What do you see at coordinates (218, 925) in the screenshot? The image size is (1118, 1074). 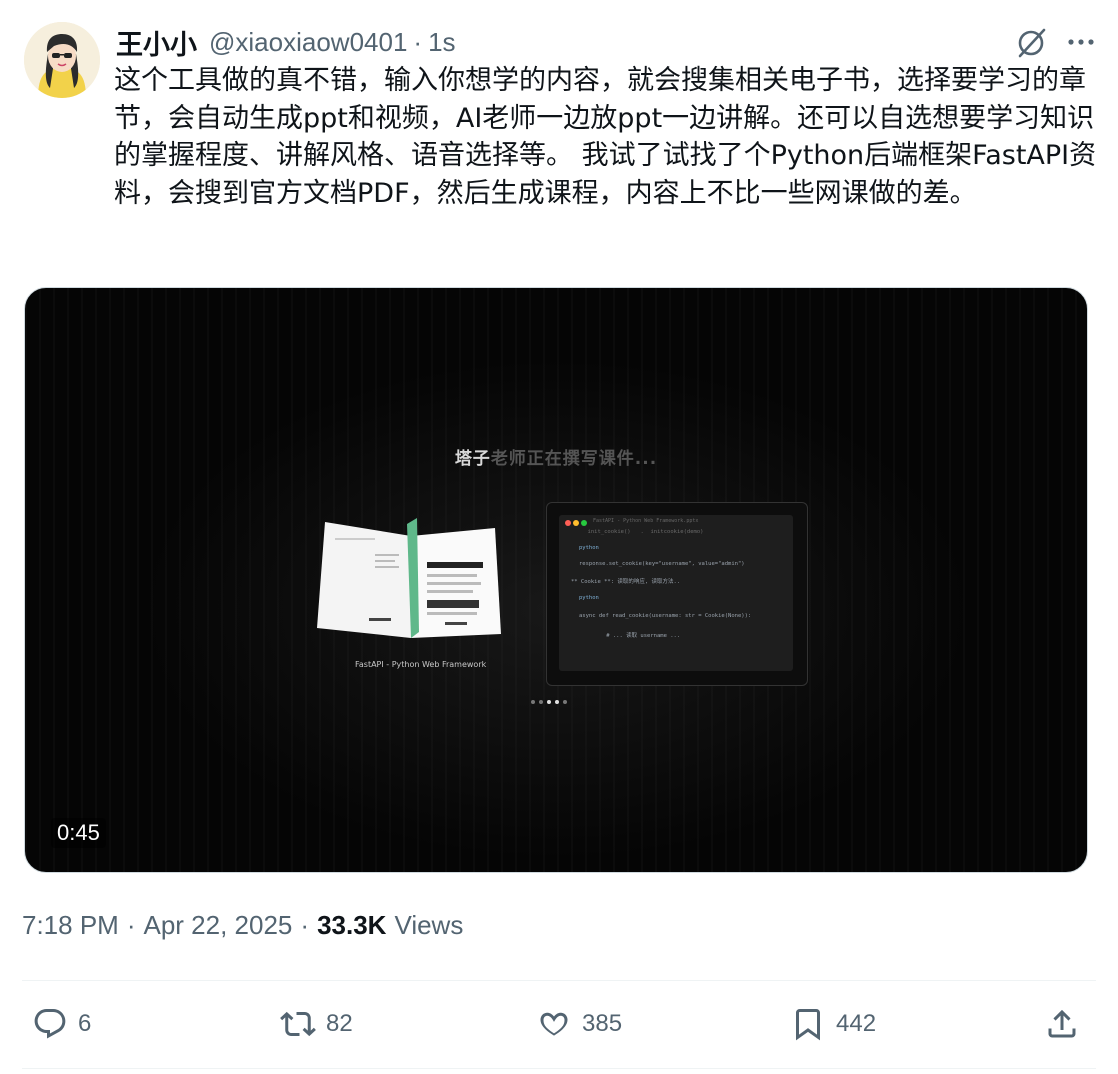 I see `tweet-date: Apr 22, 2025` at bounding box center [218, 925].